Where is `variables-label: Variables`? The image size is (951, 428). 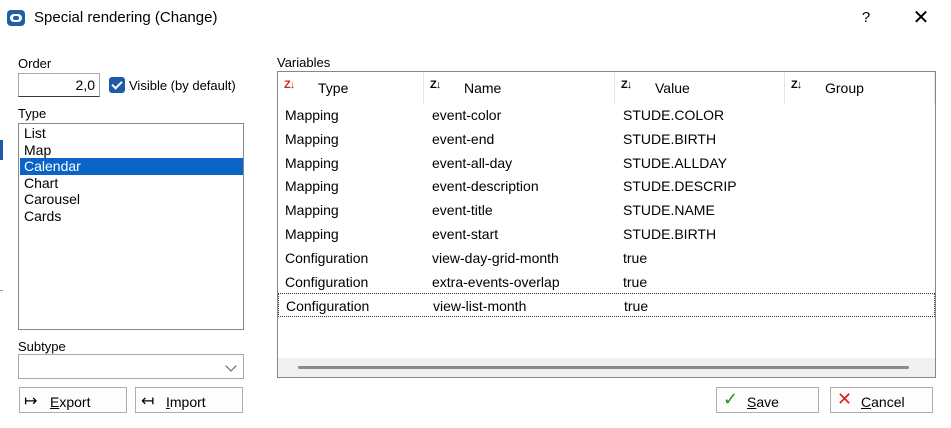 variables-label: Variables is located at coordinates (304, 62).